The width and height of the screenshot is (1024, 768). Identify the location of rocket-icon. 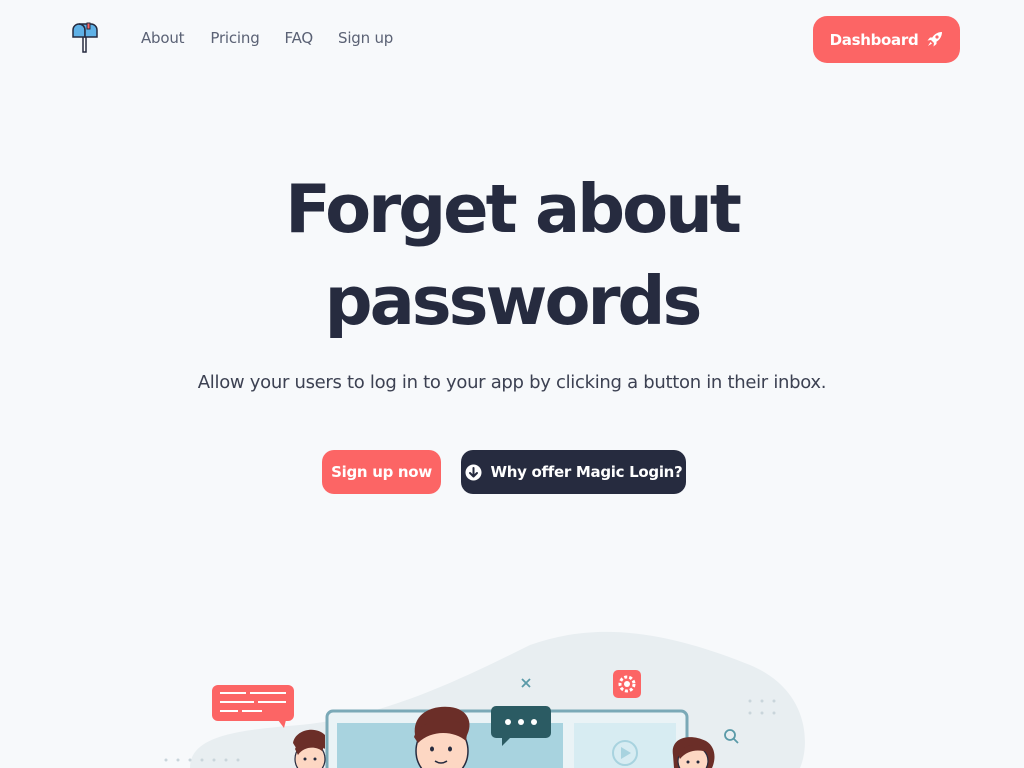
(935, 39).